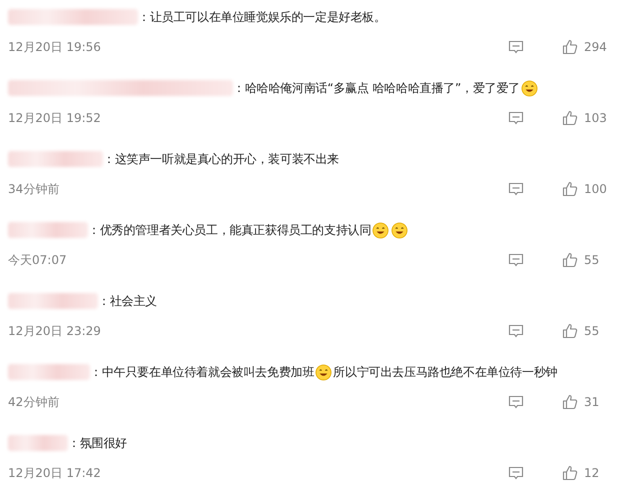  What do you see at coordinates (38, 260) in the screenshot?
I see `comment-time: 今天07:07` at bounding box center [38, 260].